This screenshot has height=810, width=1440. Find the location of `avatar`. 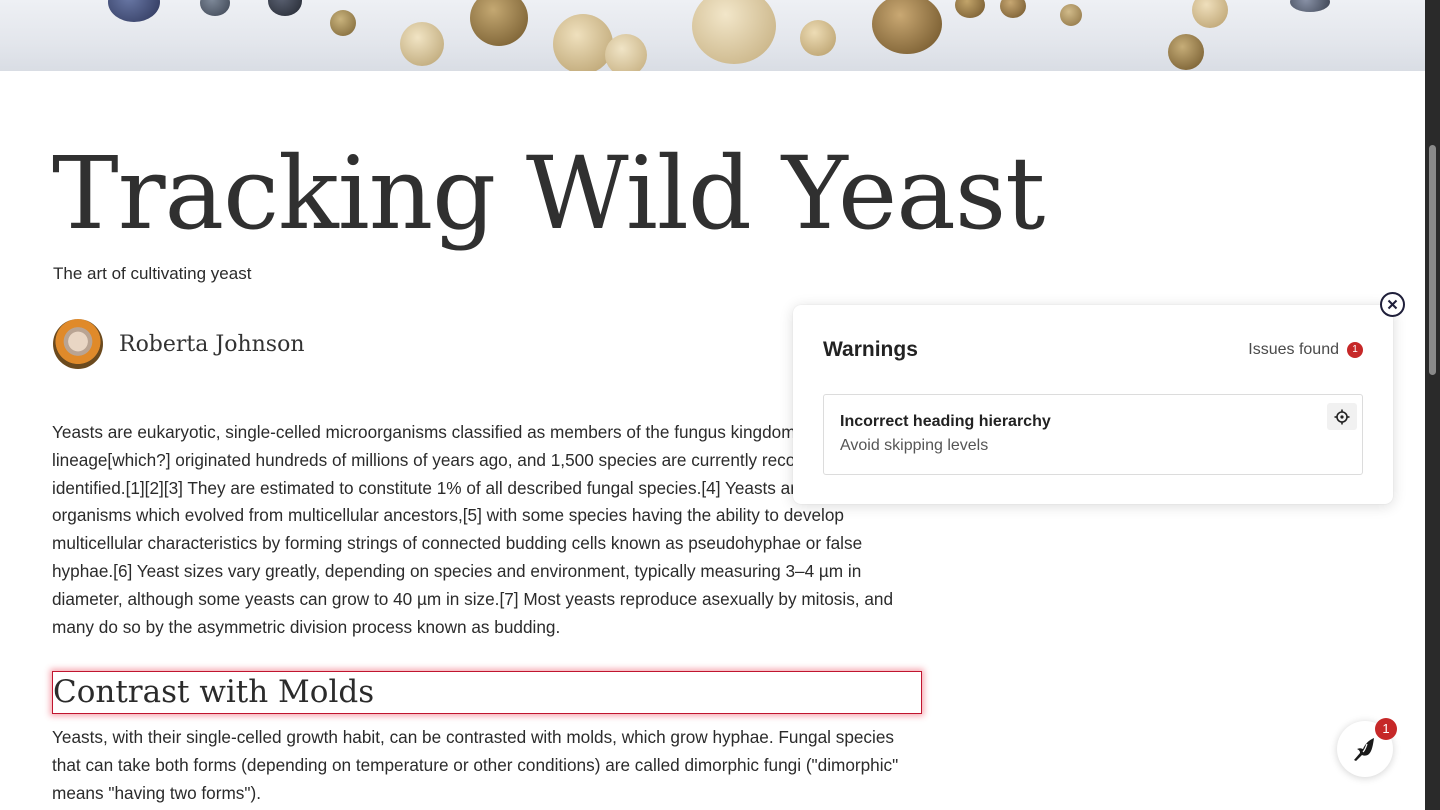

avatar is located at coordinates (78, 344).